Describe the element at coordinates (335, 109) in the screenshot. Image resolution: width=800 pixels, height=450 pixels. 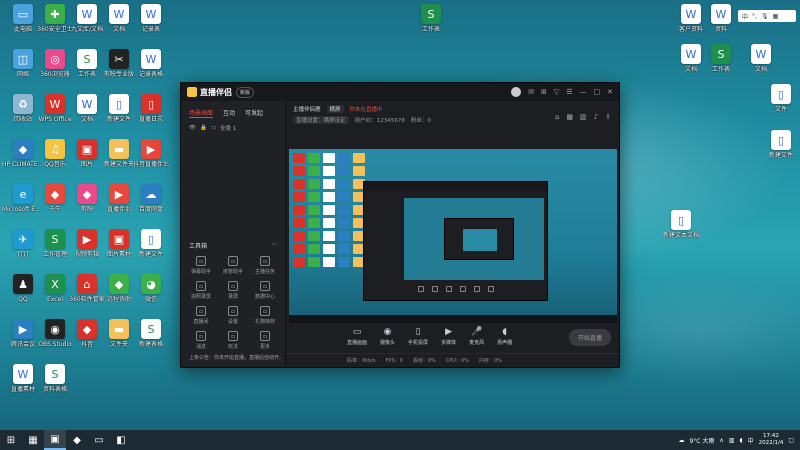
I see `orientation-tag: 横屏` at that location.